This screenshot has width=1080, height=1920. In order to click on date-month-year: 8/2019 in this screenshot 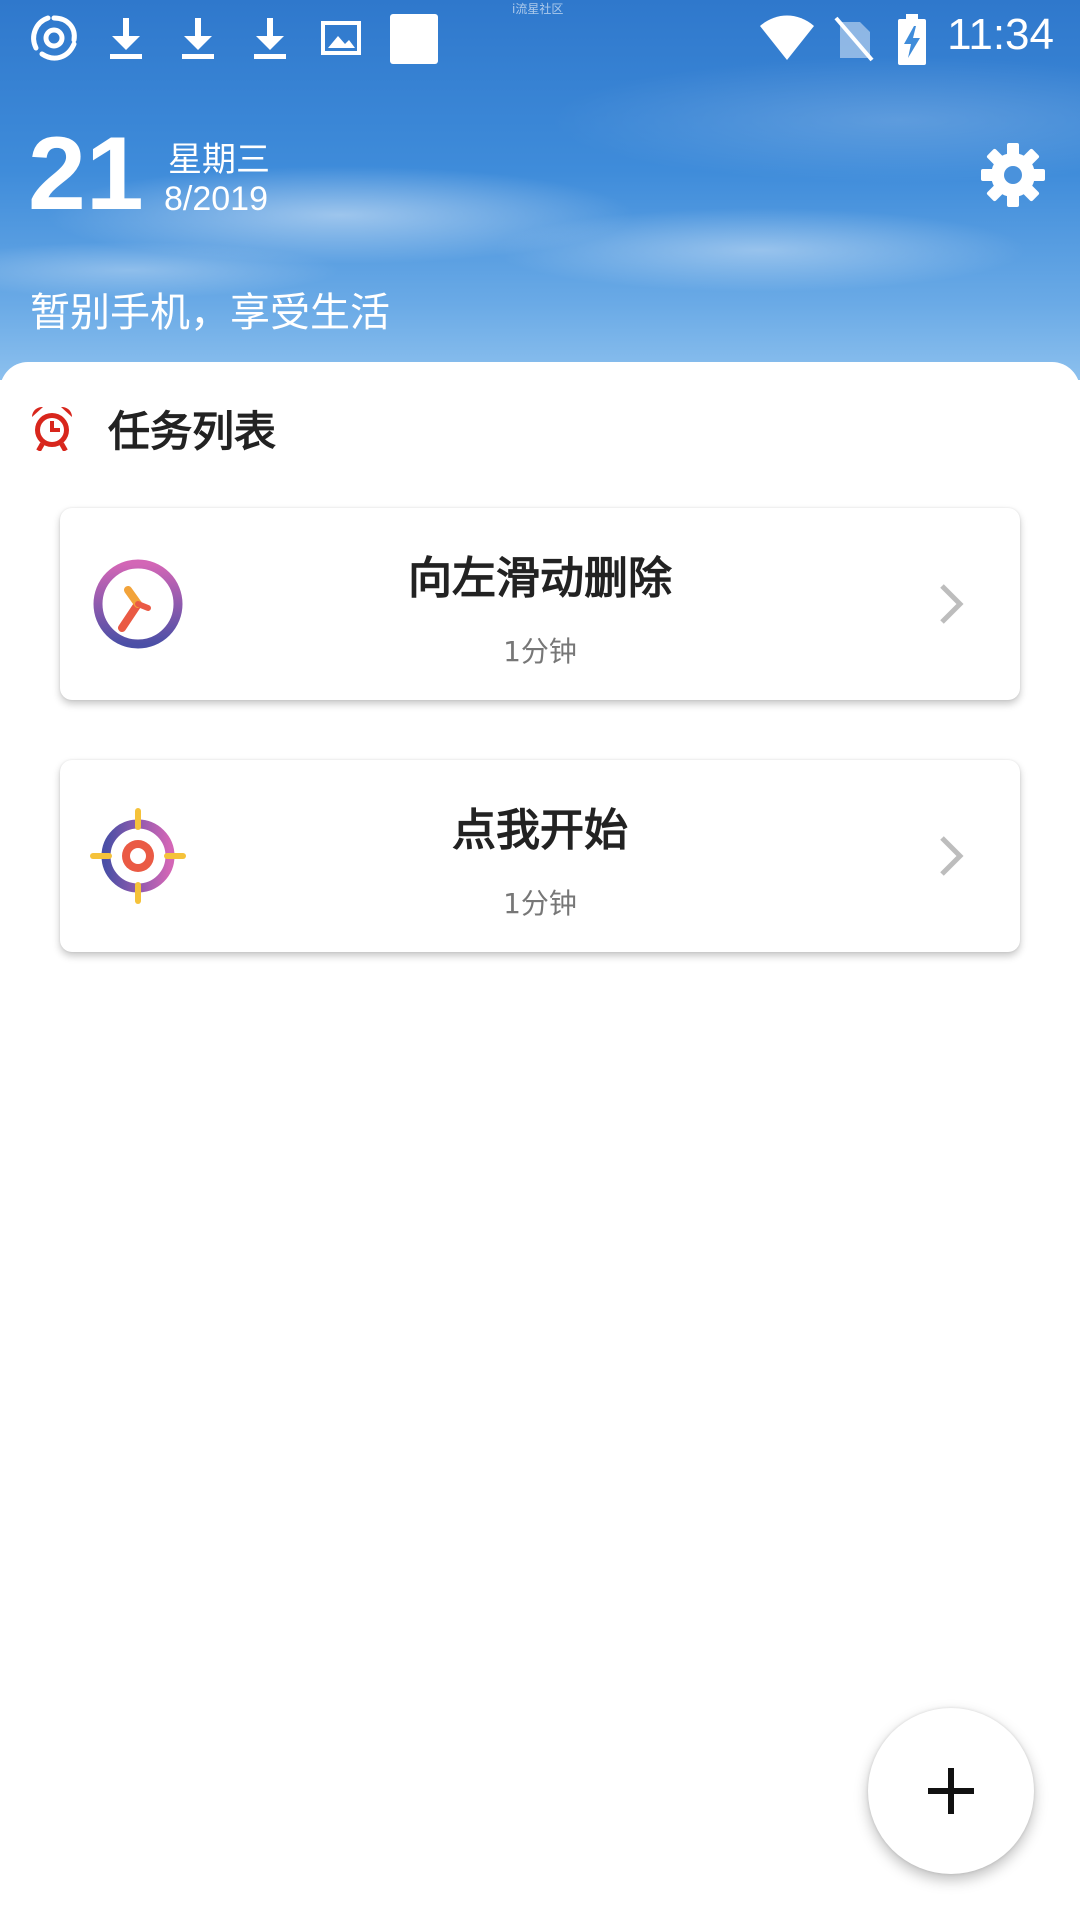, I will do `click(216, 199)`.